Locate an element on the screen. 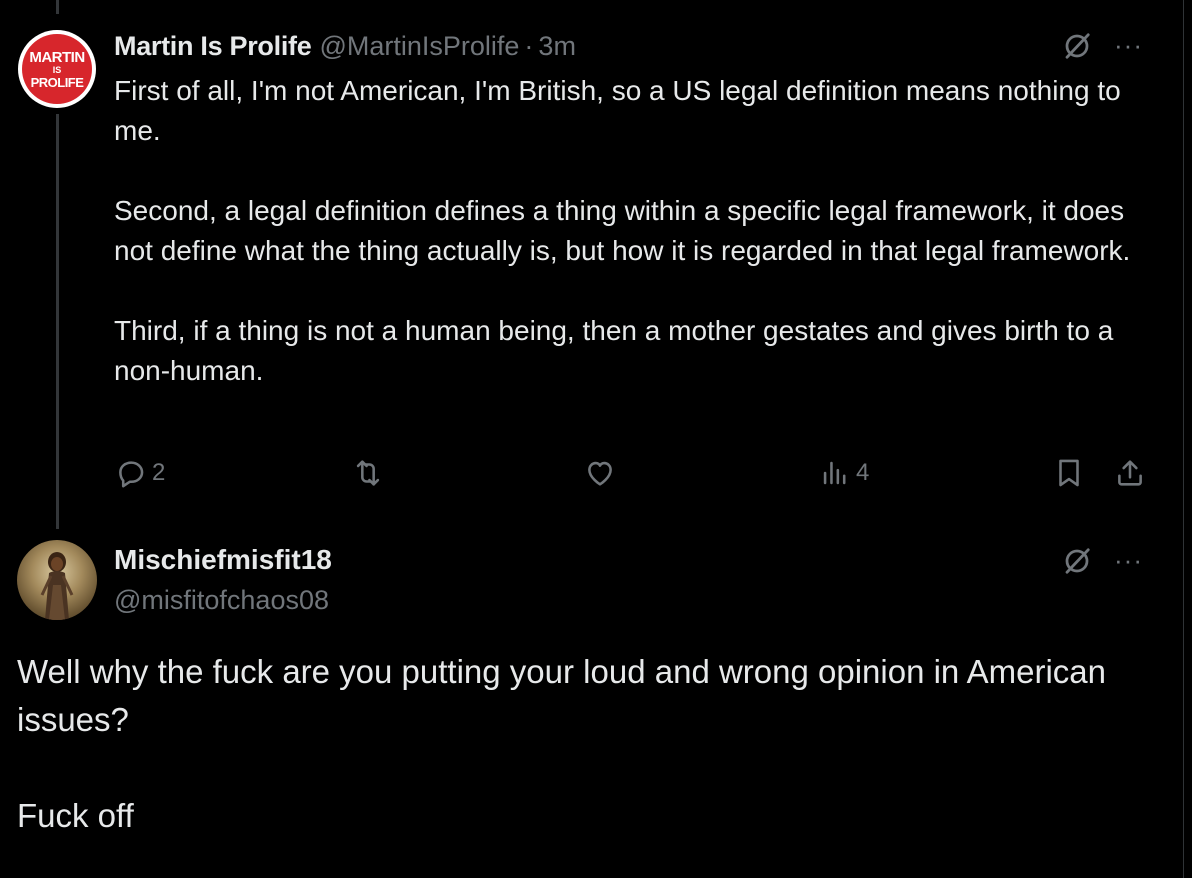  avatar is located at coordinates (57, 580).